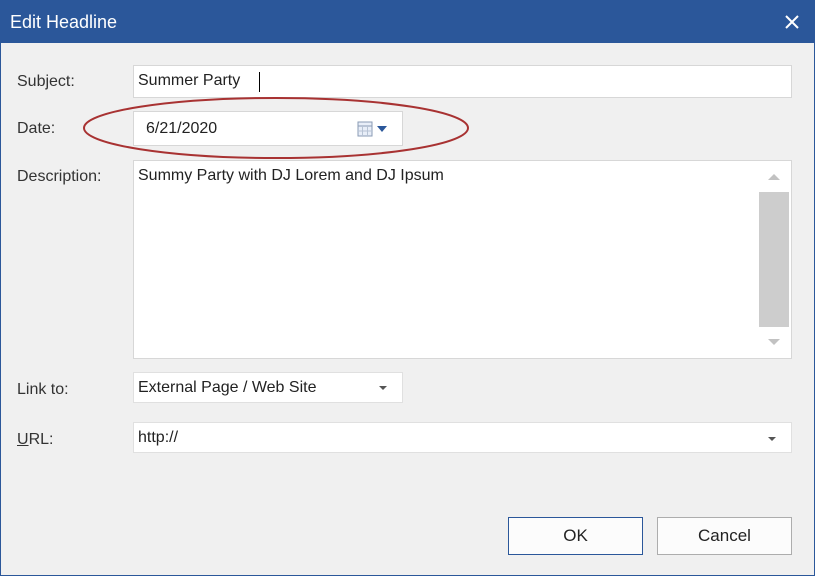 The image size is (815, 576). What do you see at coordinates (724, 536) in the screenshot?
I see `cancel-button: Cancel` at bounding box center [724, 536].